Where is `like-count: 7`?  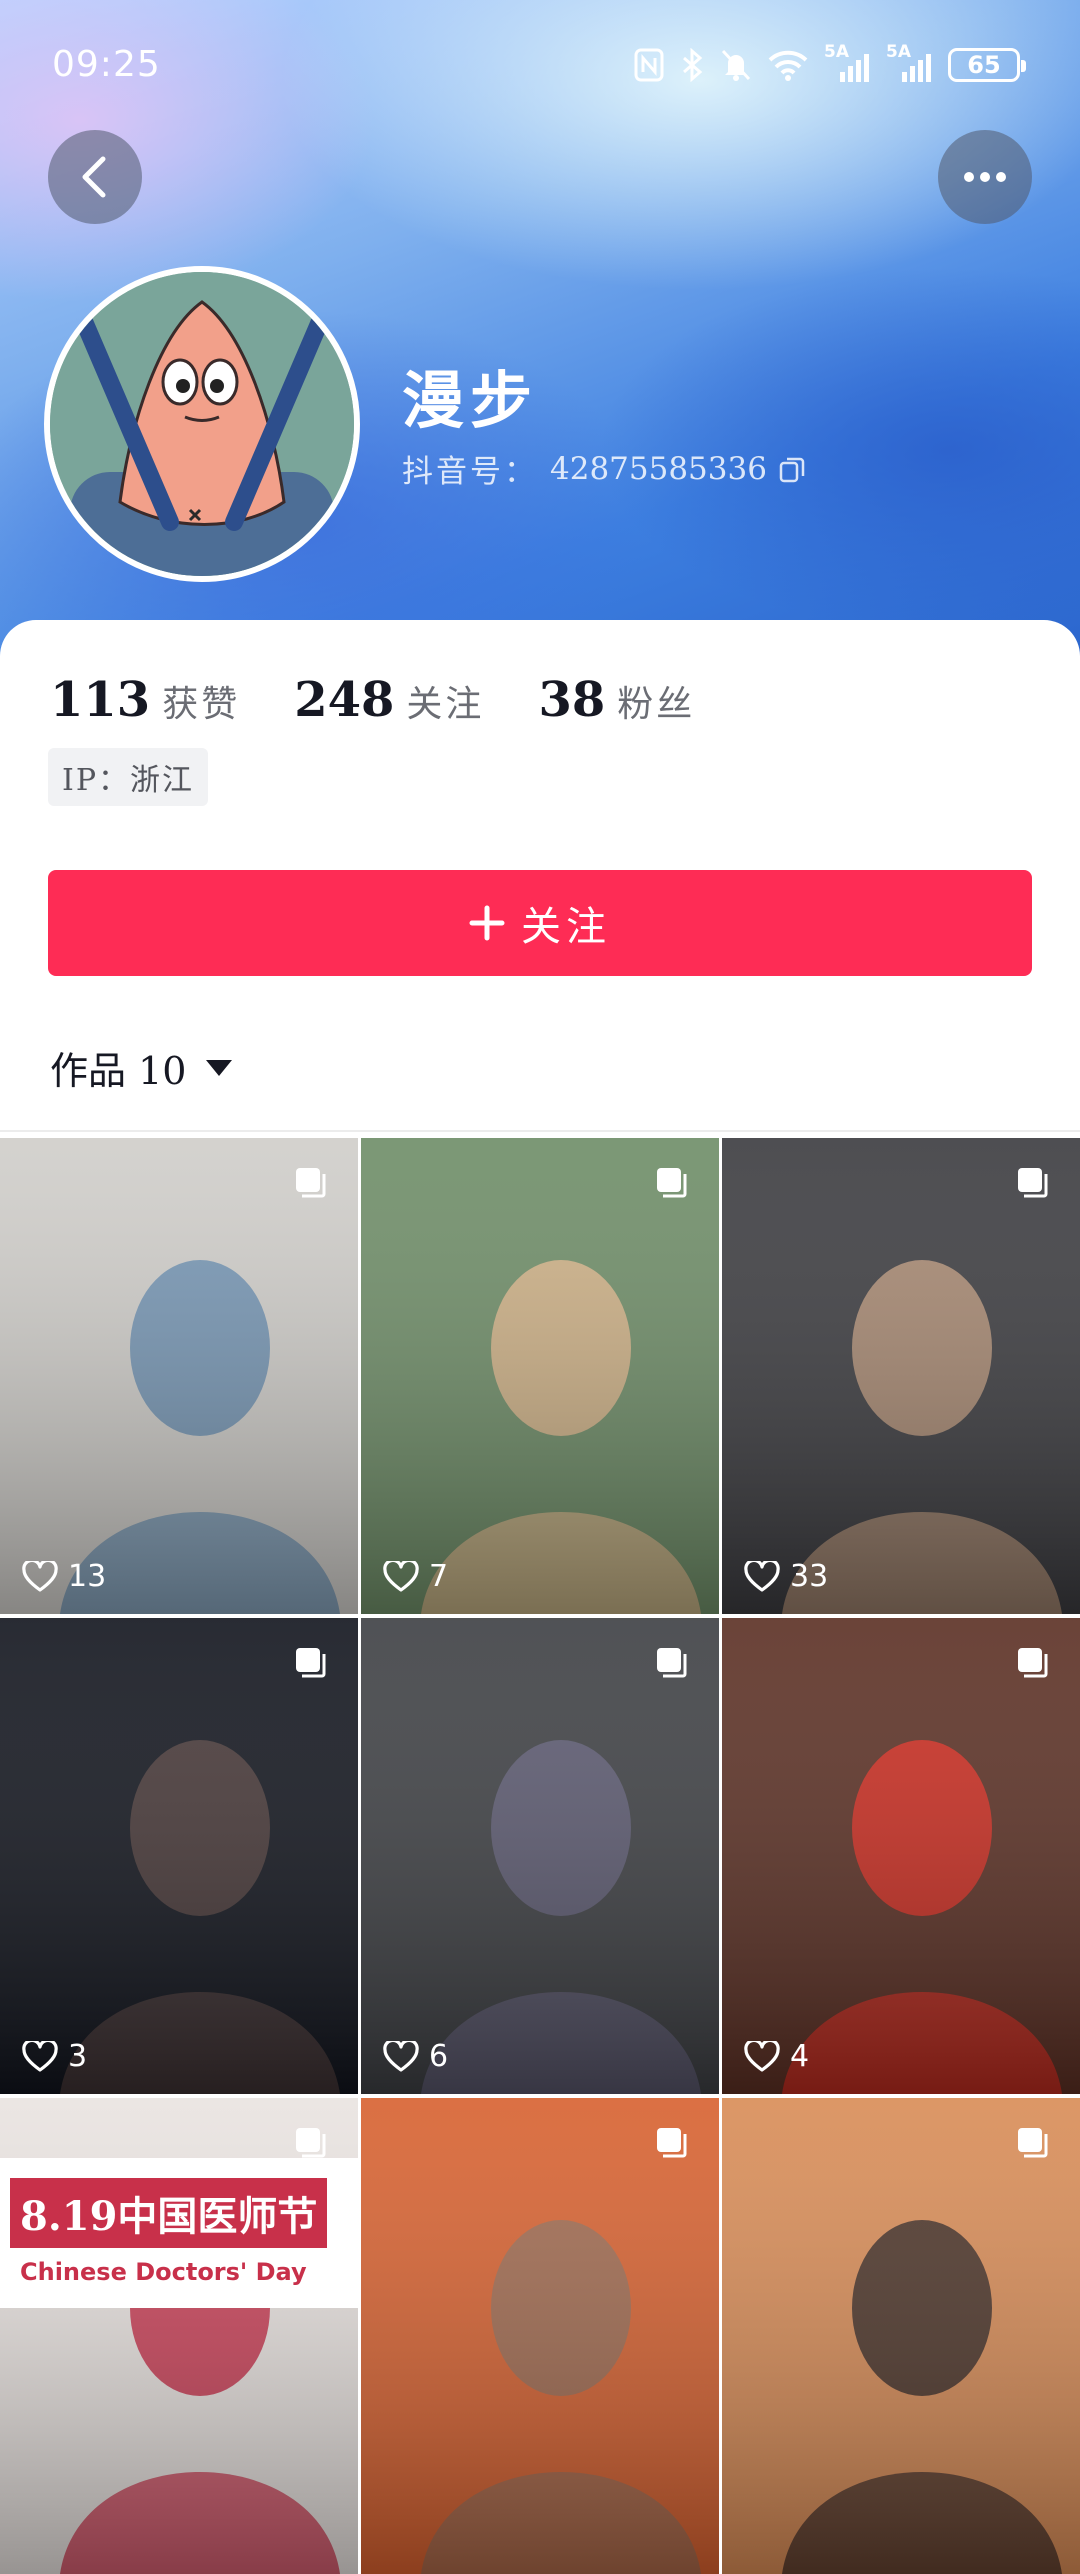 like-count: 7 is located at coordinates (415, 1576).